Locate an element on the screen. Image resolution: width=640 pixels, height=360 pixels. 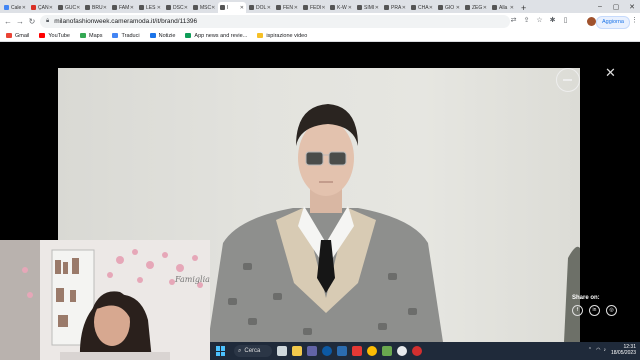
tab-2: GUC ✕ is located at coordinates (69, 7).